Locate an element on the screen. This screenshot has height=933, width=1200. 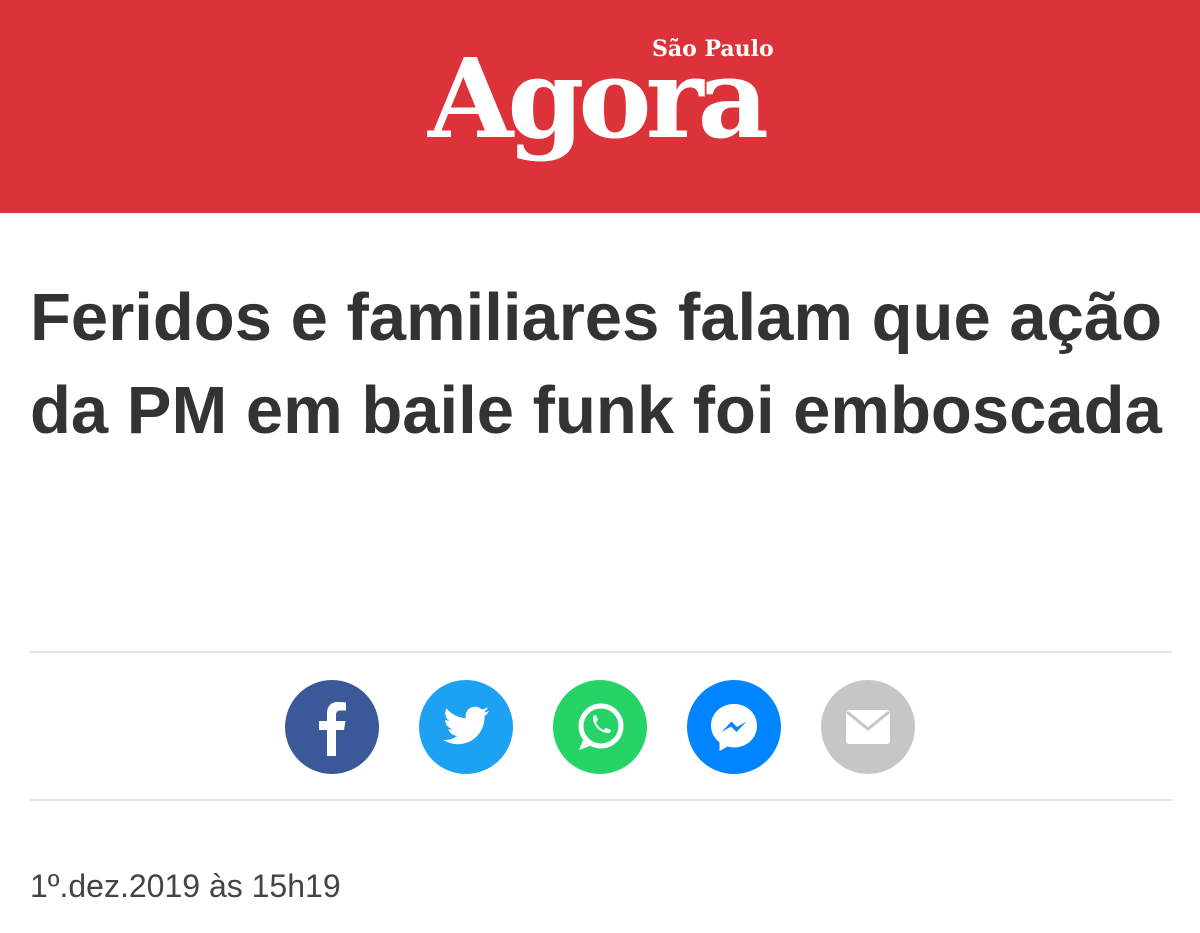
share-facebook-button is located at coordinates (332, 727).